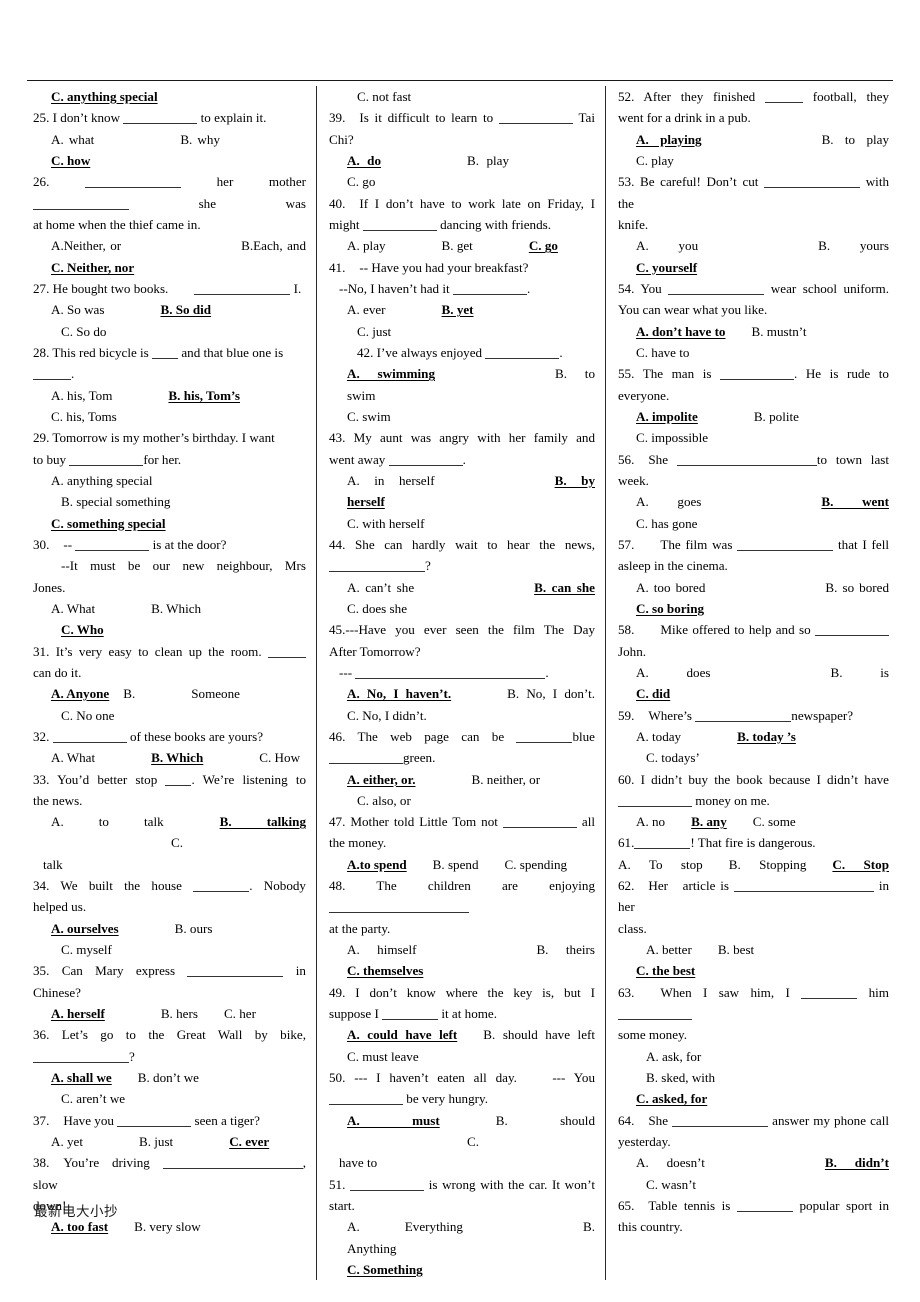 Image resolution: width=920 pixels, height=1302 pixels. What do you see at coordinates (462, 757) in the screenshot?
I see `question-46-stem-cont: green.` at bounding box center [462, 757].